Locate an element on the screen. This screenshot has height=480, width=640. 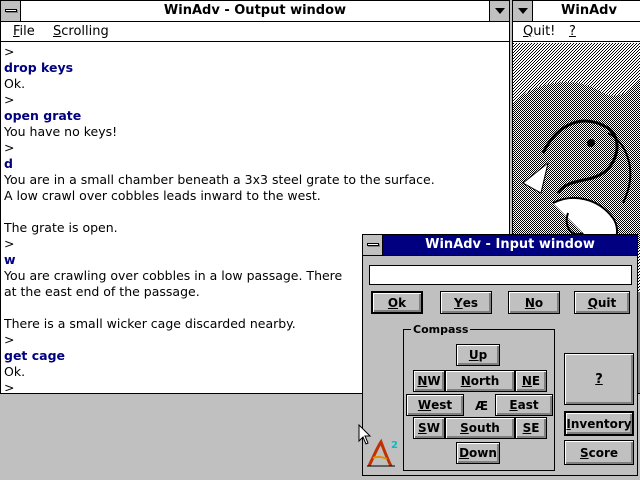
system-menu-icon is located at coordinates (373, 245).